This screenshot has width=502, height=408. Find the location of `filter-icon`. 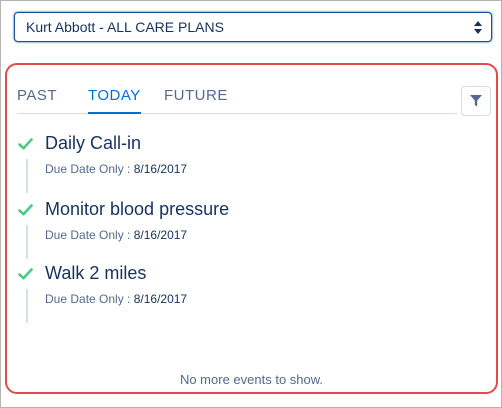

filter-icon is located at coordinates (476, 101).